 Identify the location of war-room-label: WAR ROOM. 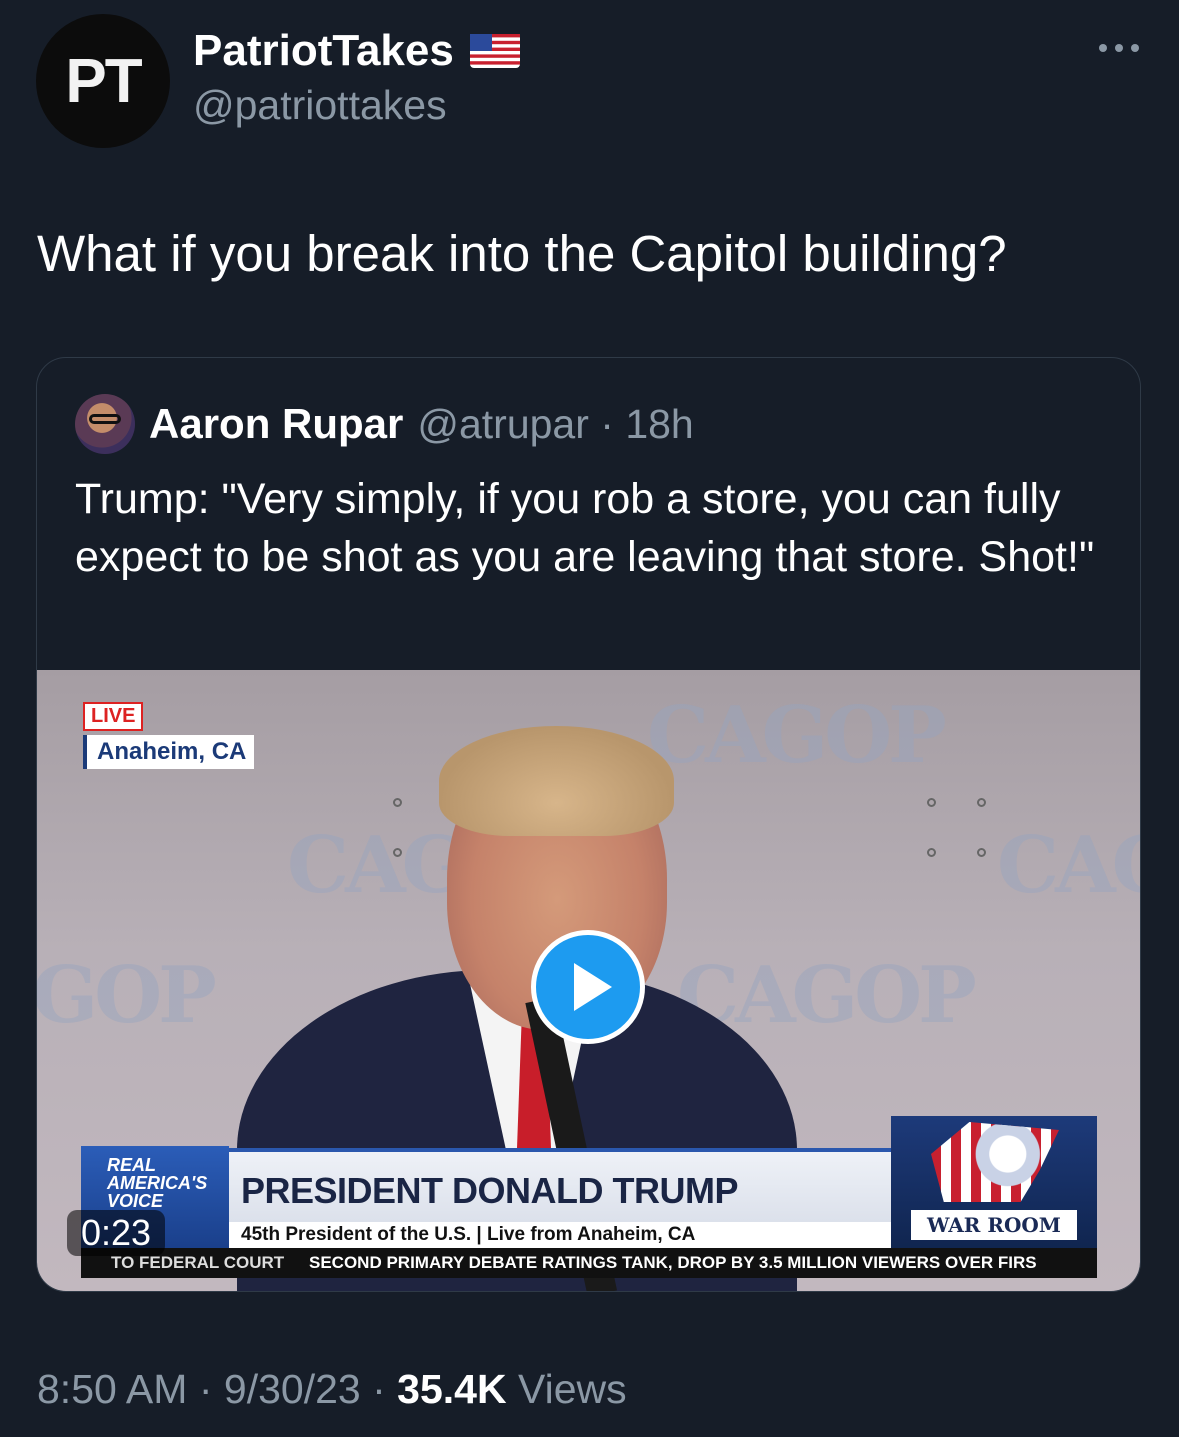
(994, 1225).